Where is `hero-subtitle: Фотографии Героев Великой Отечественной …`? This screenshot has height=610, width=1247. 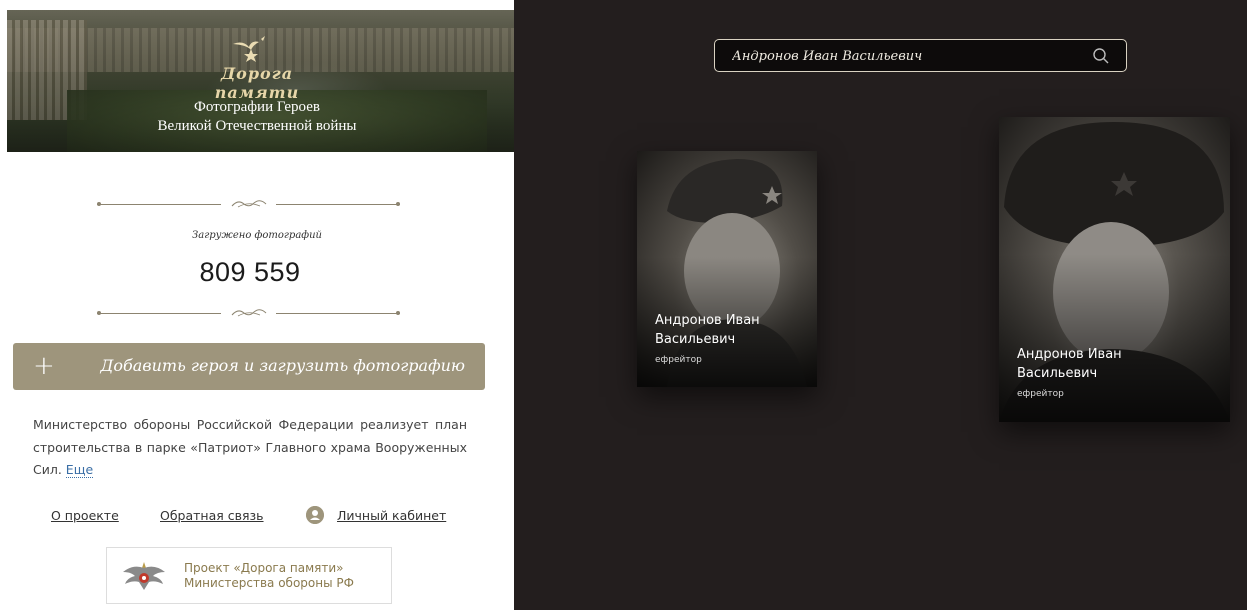 hero-subtitle: Фотографии Героев Великой Отечественной … is located at coordinates (257, 117).